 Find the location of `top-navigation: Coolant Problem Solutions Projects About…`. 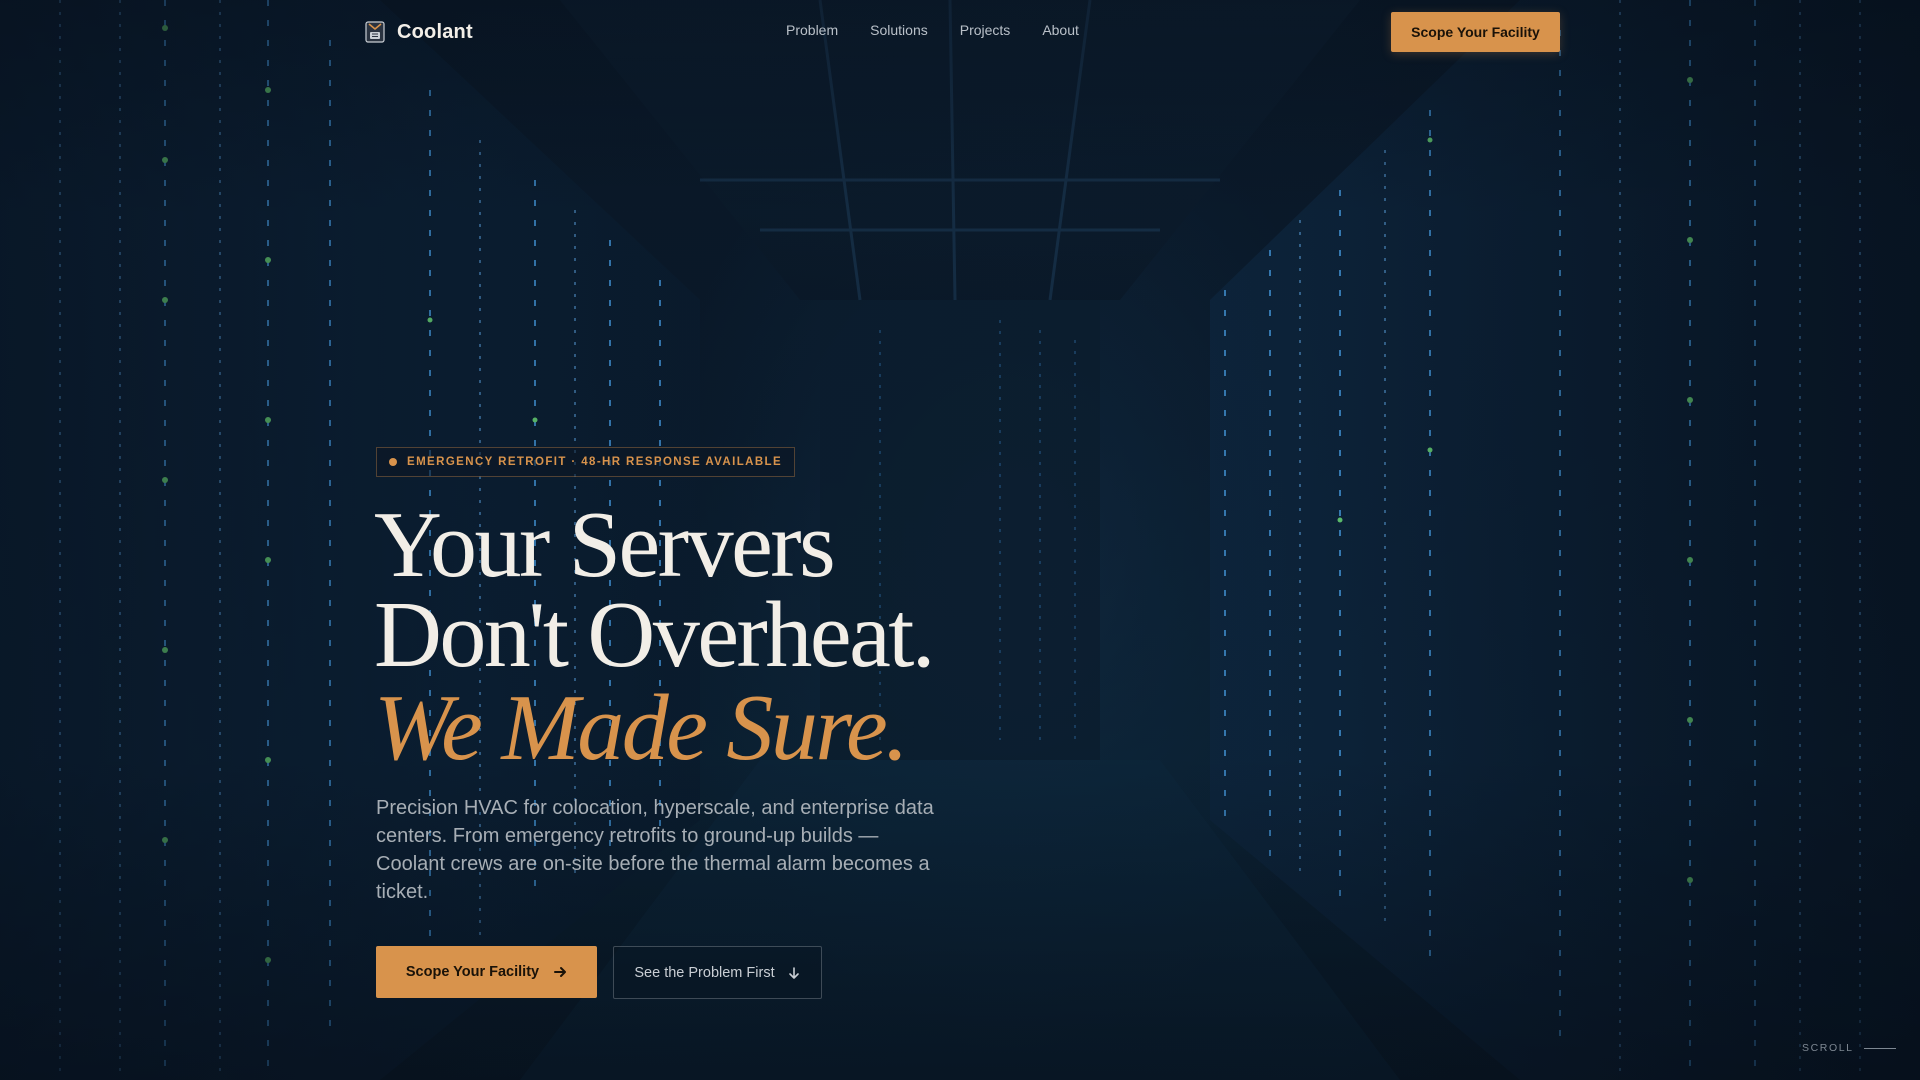

top-navigation: Coolant Problem Solutions Projects About… is located at coordinates (960, 32).